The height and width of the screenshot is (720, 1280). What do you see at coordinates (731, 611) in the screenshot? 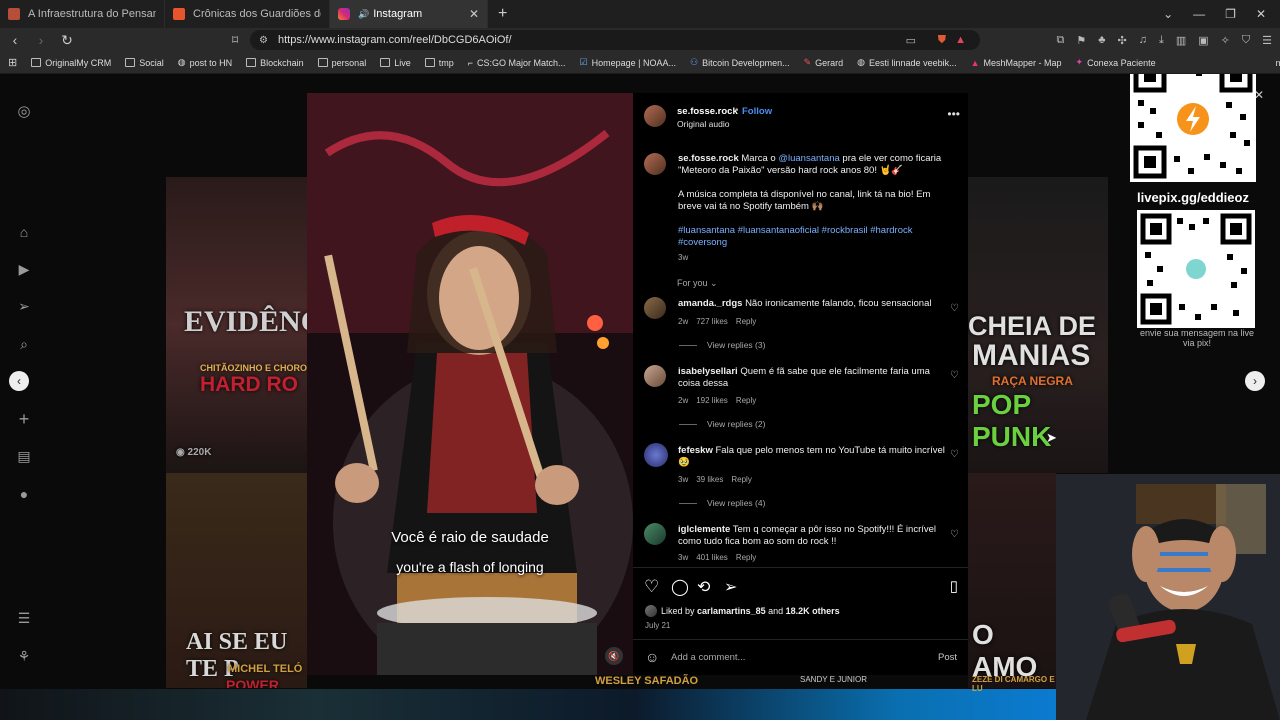
I see `liked-by-user: carlamartins_85` at bounding box center [731, 611].